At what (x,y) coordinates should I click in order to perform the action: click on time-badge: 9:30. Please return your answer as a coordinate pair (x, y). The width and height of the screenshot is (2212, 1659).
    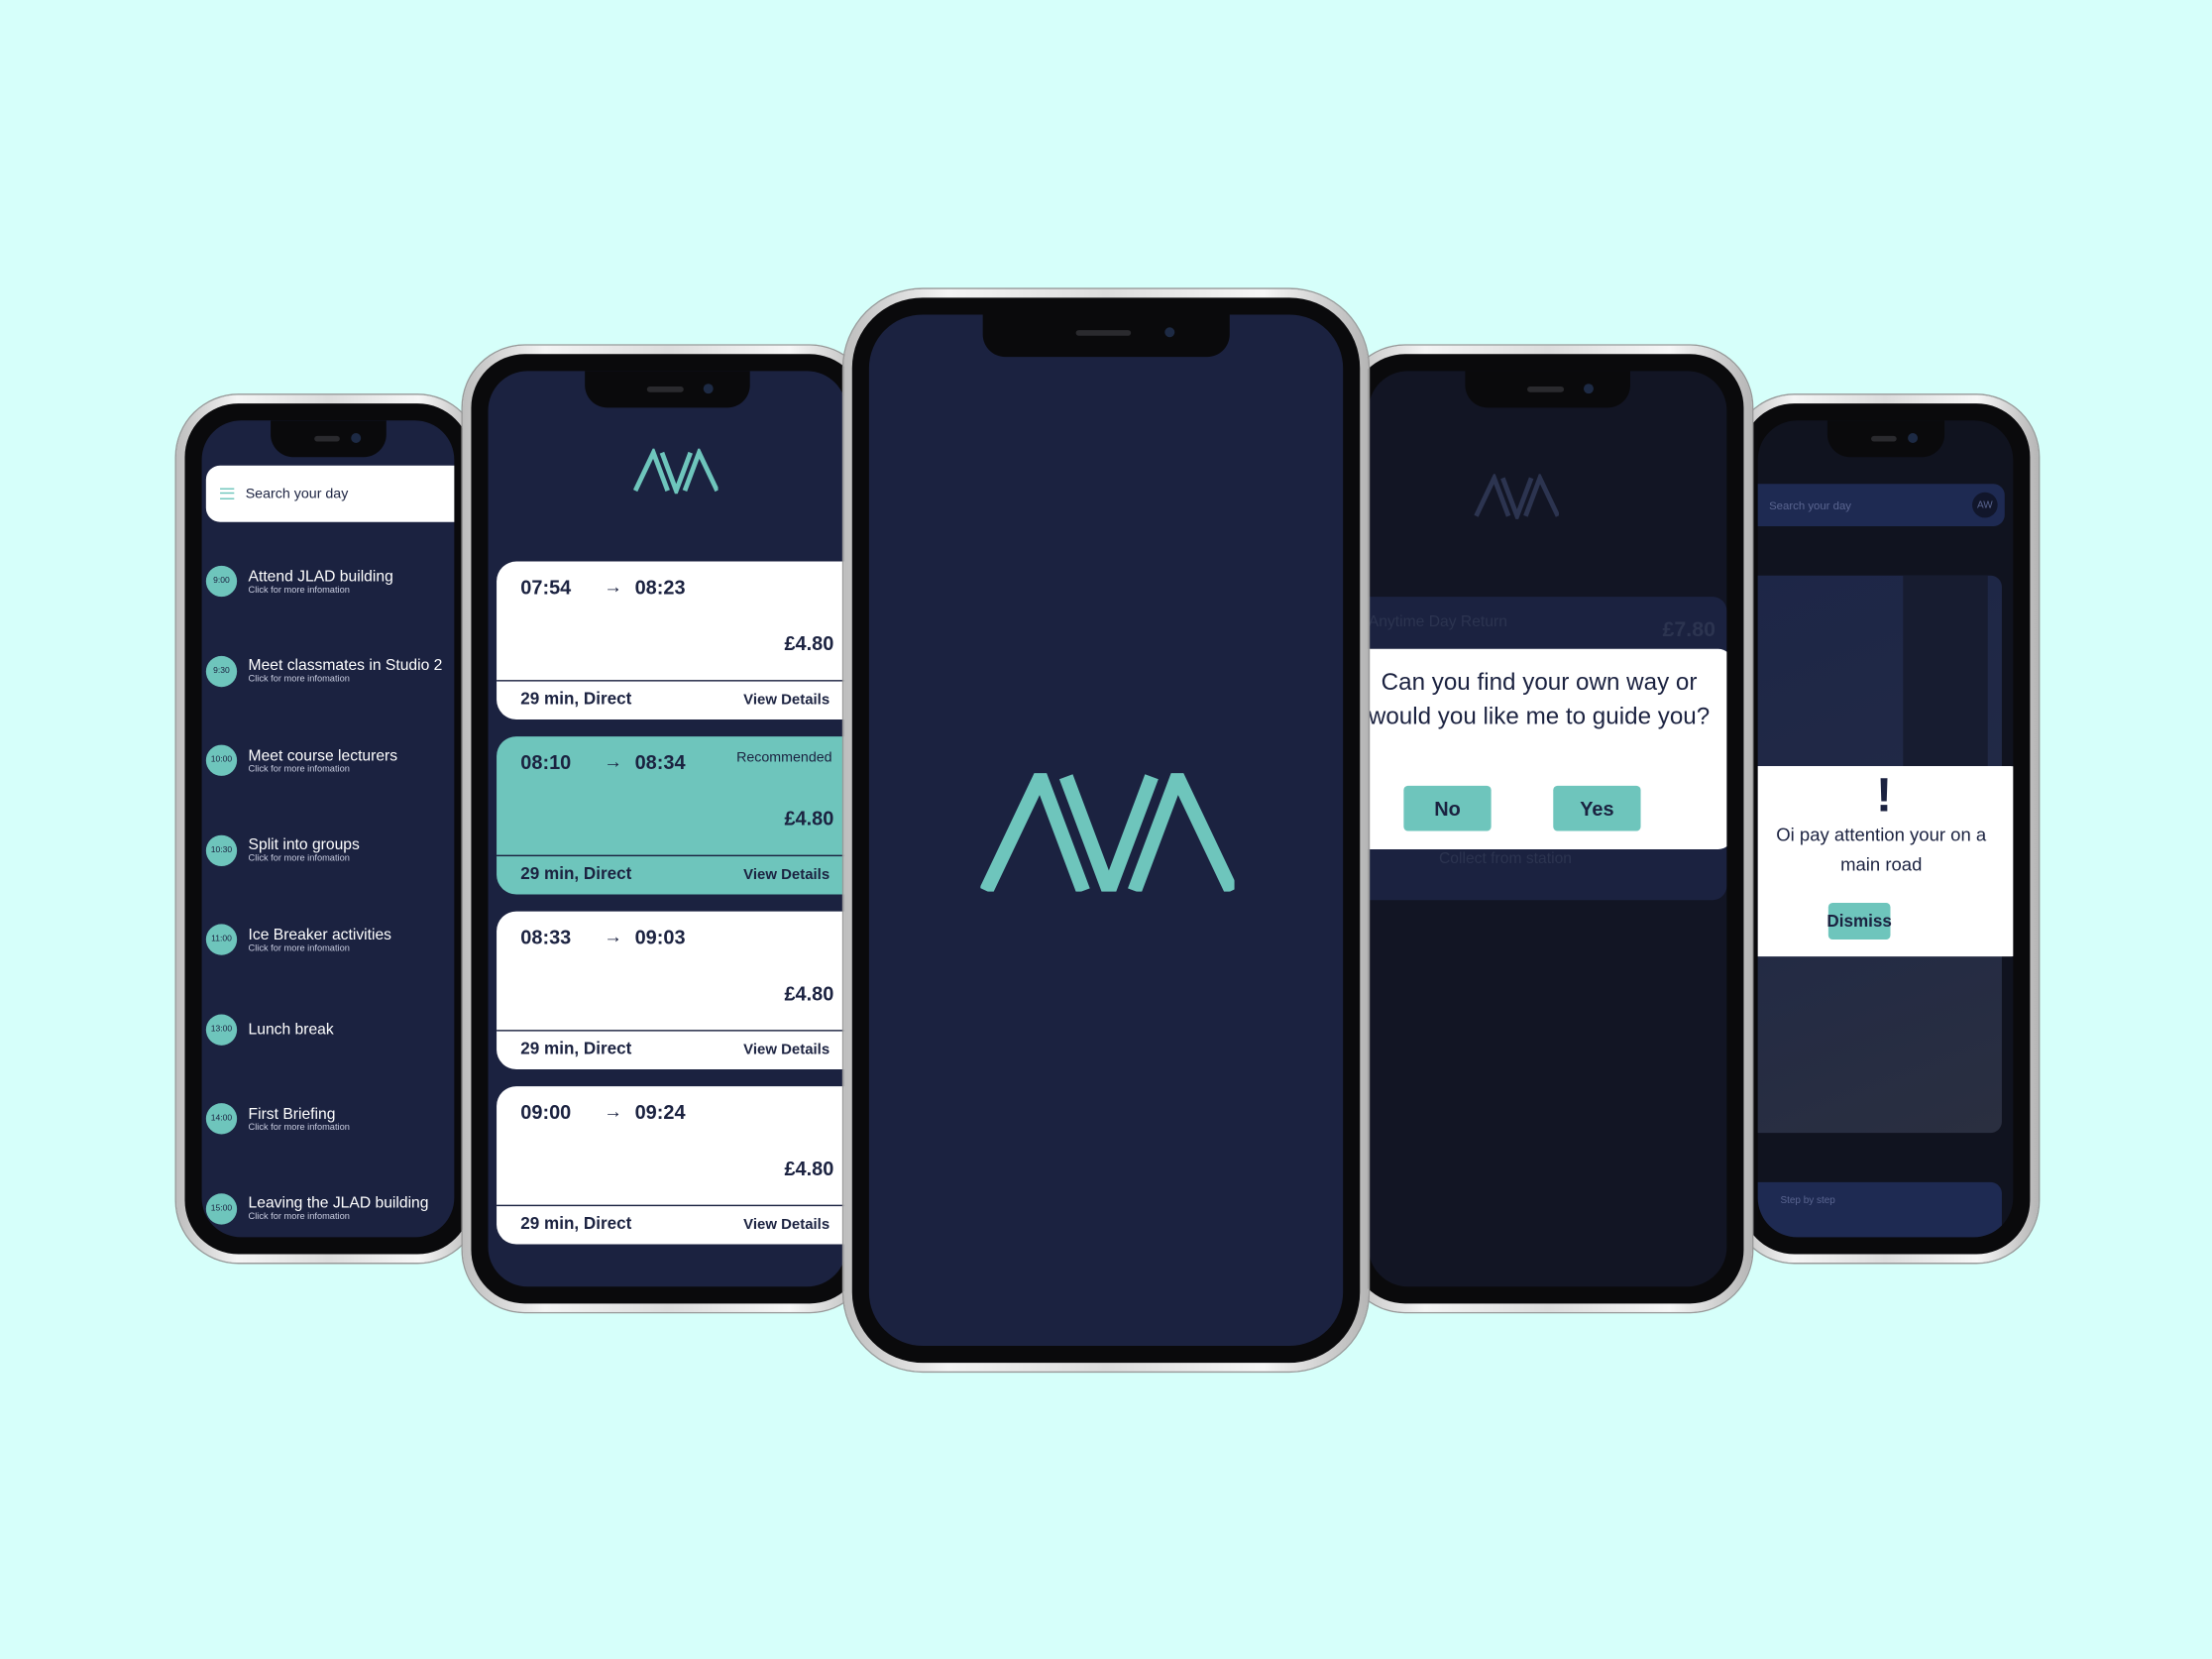
    Looking at the image, I should click on (221, 671).